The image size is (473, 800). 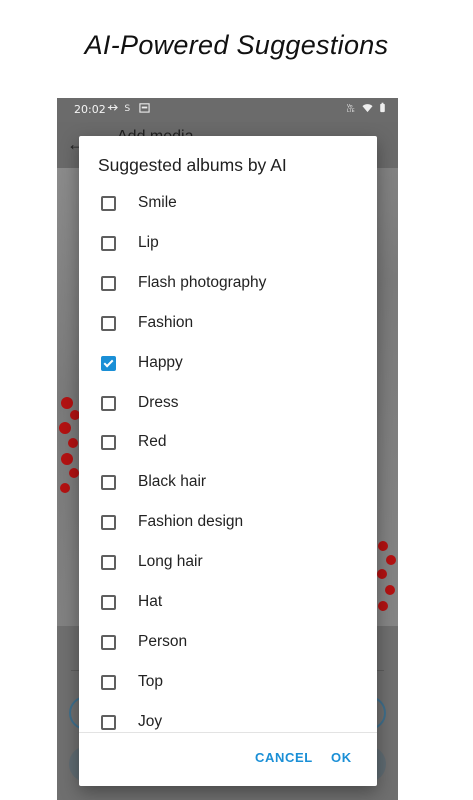 What do you see at coordinates (228, 403) in the screenshot?
I see `album-option: Dress` at bounding box center [228, 403].